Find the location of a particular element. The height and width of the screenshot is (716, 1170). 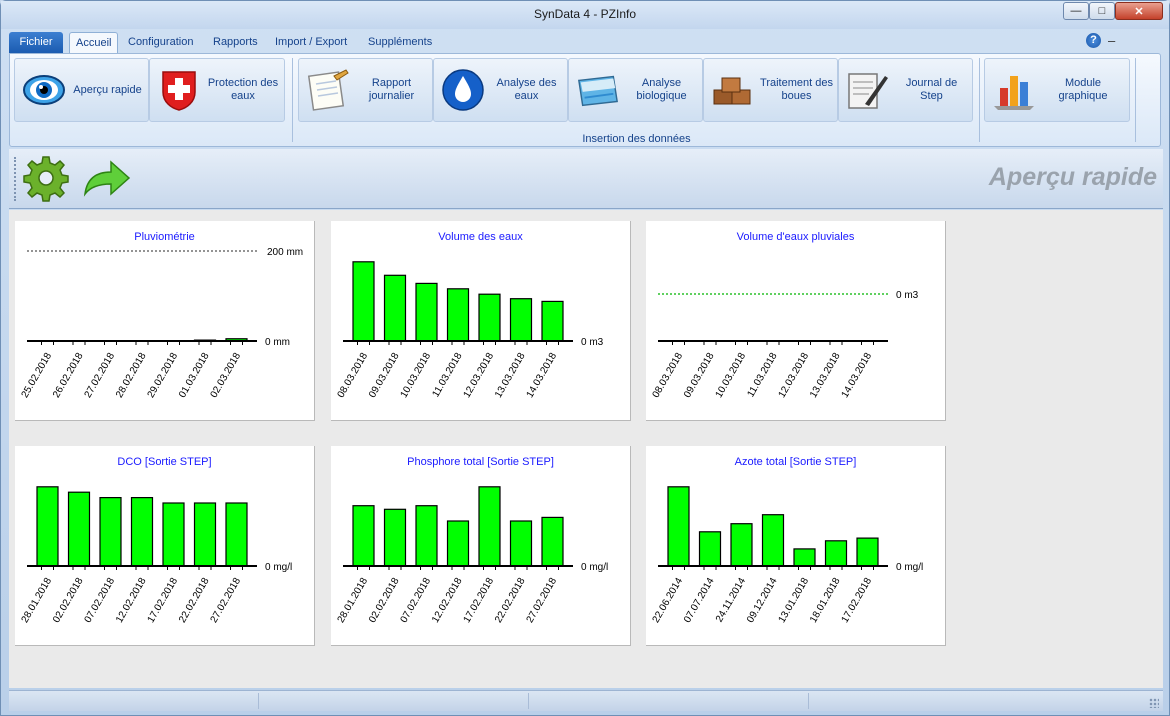

protection-des-eaux-button: Protection des eaux is located at coordinates (217, 90).